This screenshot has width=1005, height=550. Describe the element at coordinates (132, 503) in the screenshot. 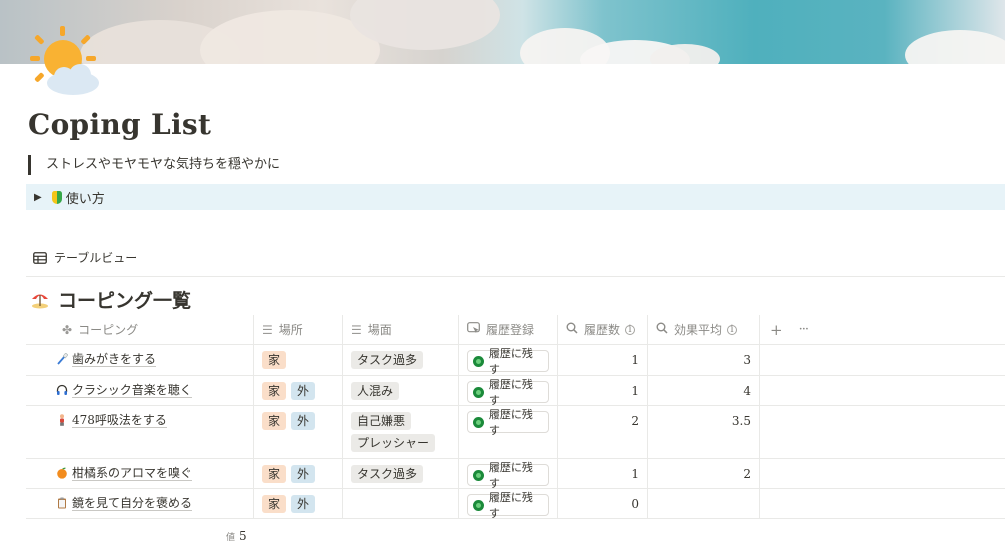

I see `coping-name: 鏡を見て自分を褒める` at that location.